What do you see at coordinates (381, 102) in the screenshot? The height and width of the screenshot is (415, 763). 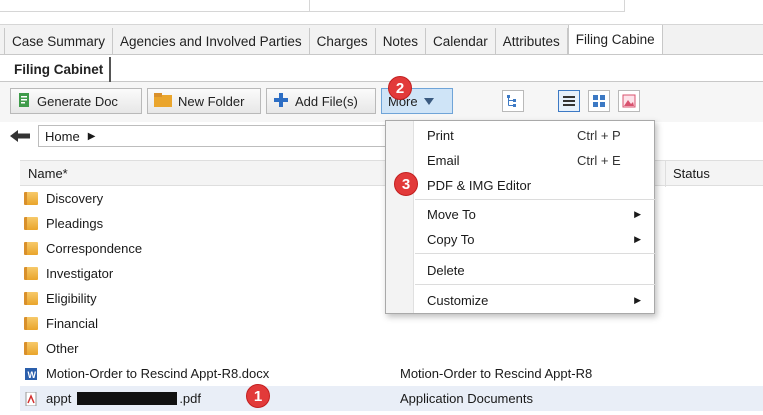 I see `toolbar: Generate Doc New Folder Add File(s) More` at bounding box center [381, 102].